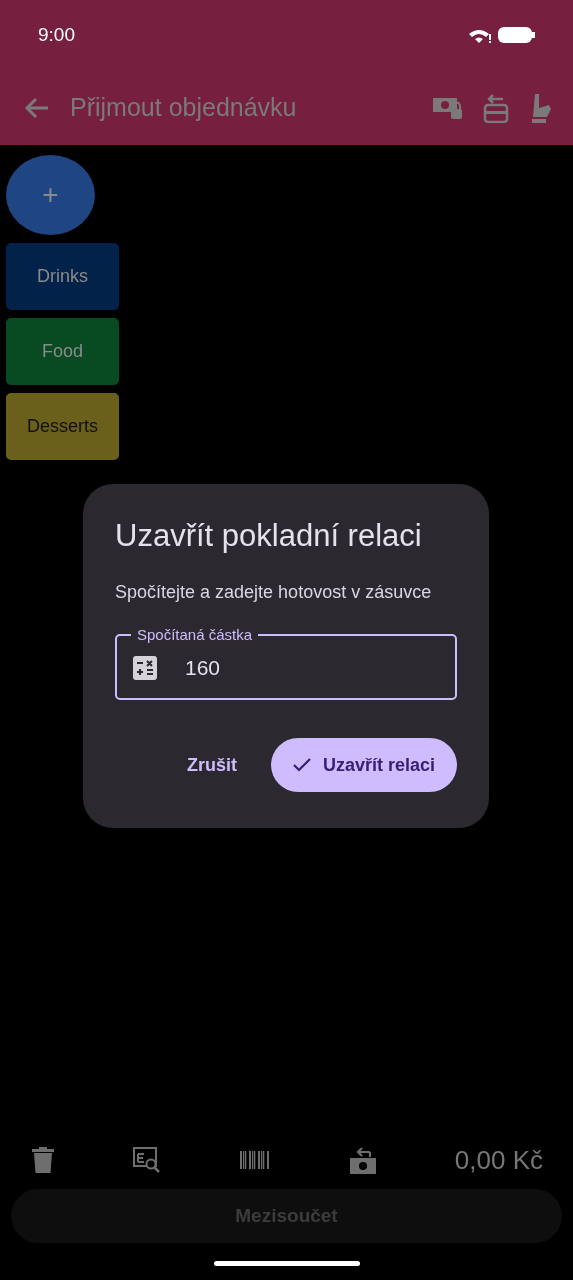 The height and width of the screenshot is (1280, 573). What do you see at coordinates (211, 765) in the screenshot?
I see `cancel-button: Zrušit` at bounding box center [211, 765].